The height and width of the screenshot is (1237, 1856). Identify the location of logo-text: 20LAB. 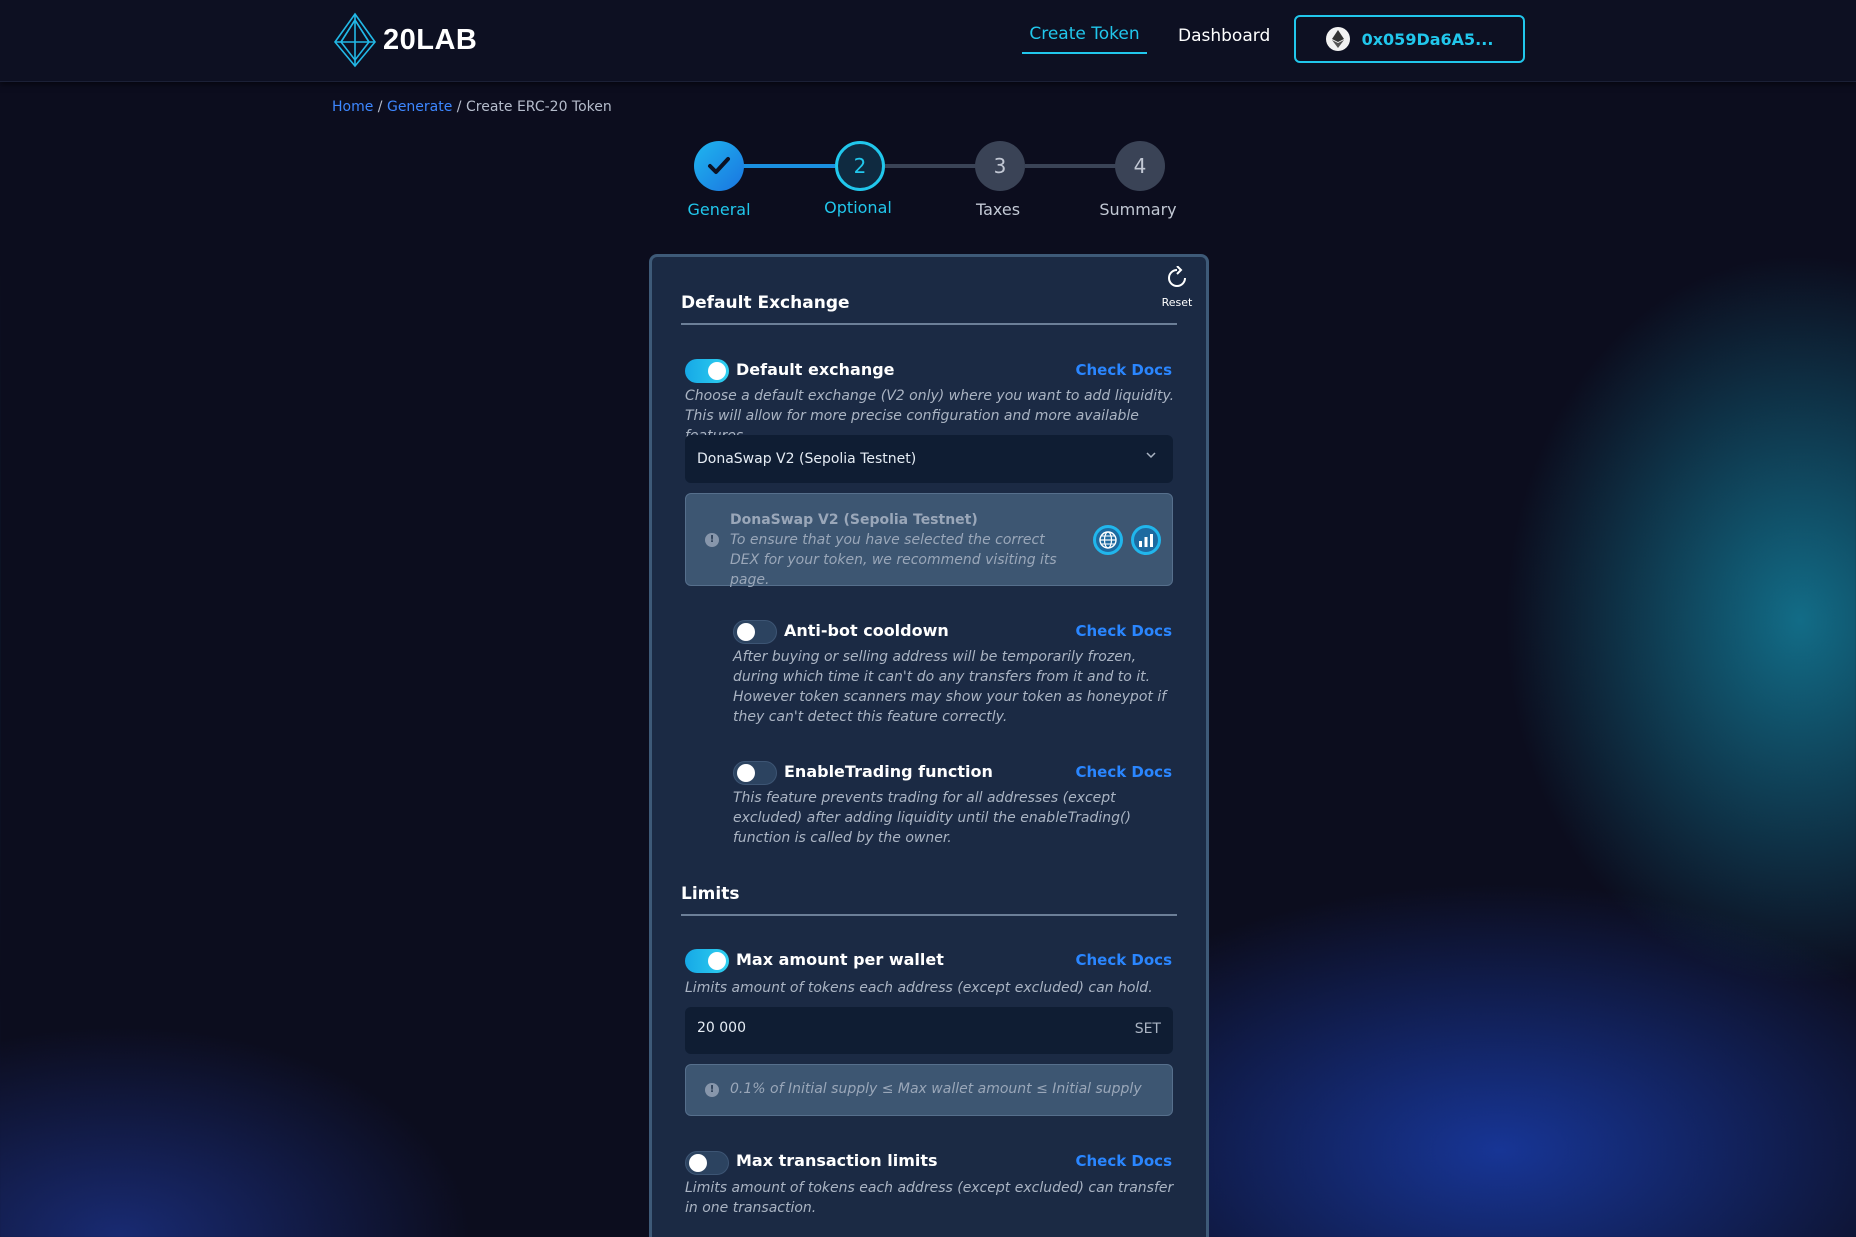
(430, 39).